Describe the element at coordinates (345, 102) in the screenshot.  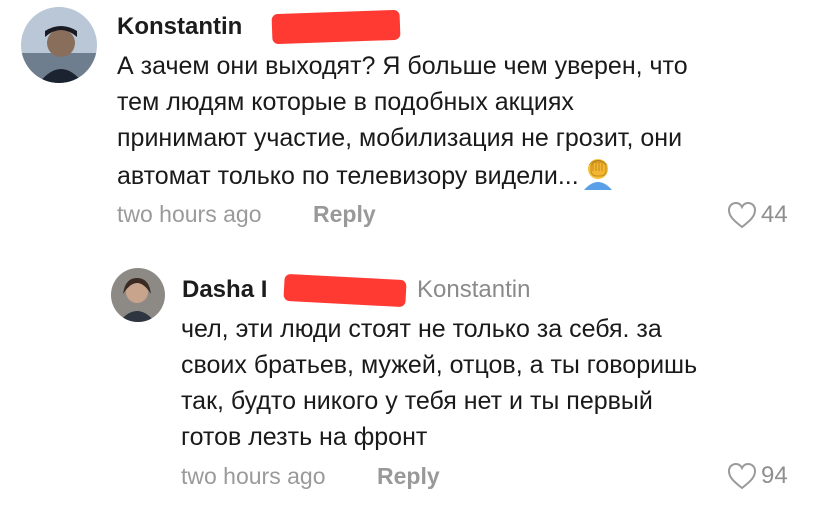
I see `comment-text-line: тем людям которые в подобных акциях` at that location.